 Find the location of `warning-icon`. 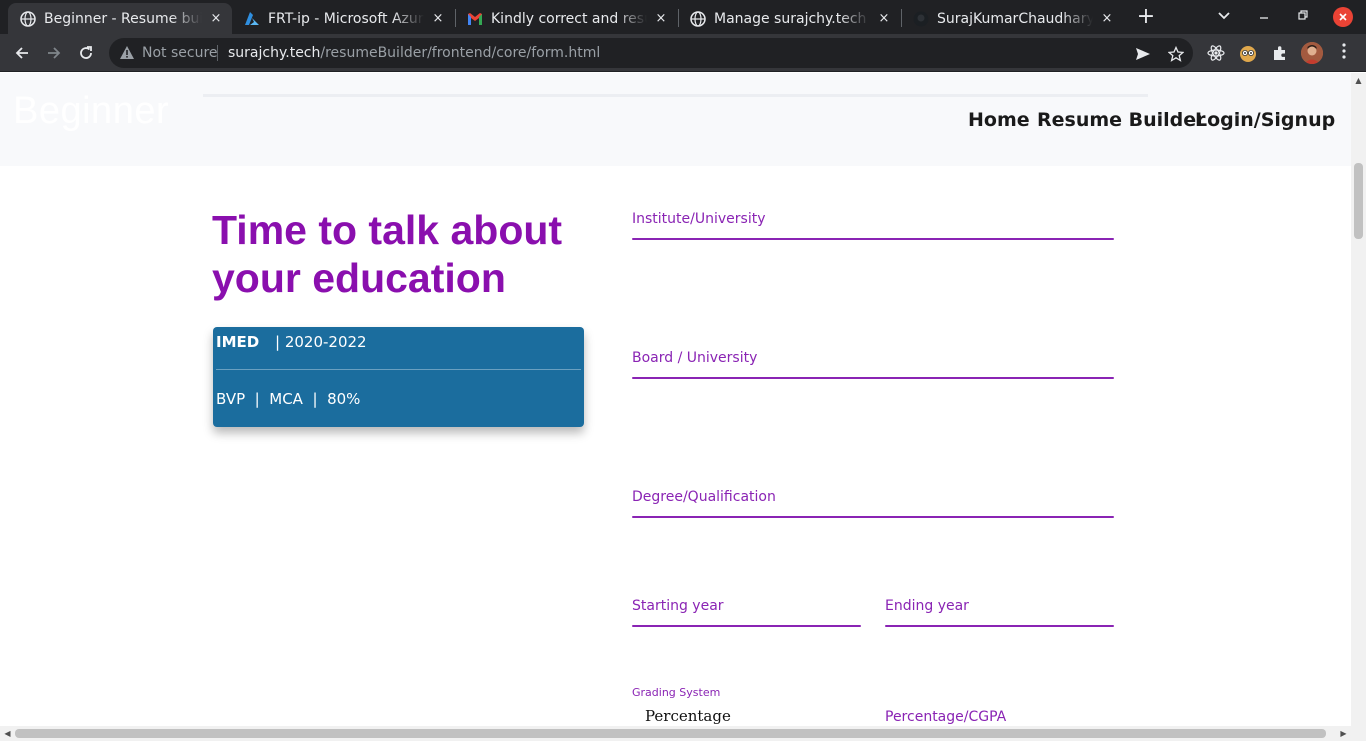

warning-icon is located at coordinates (127, 55).